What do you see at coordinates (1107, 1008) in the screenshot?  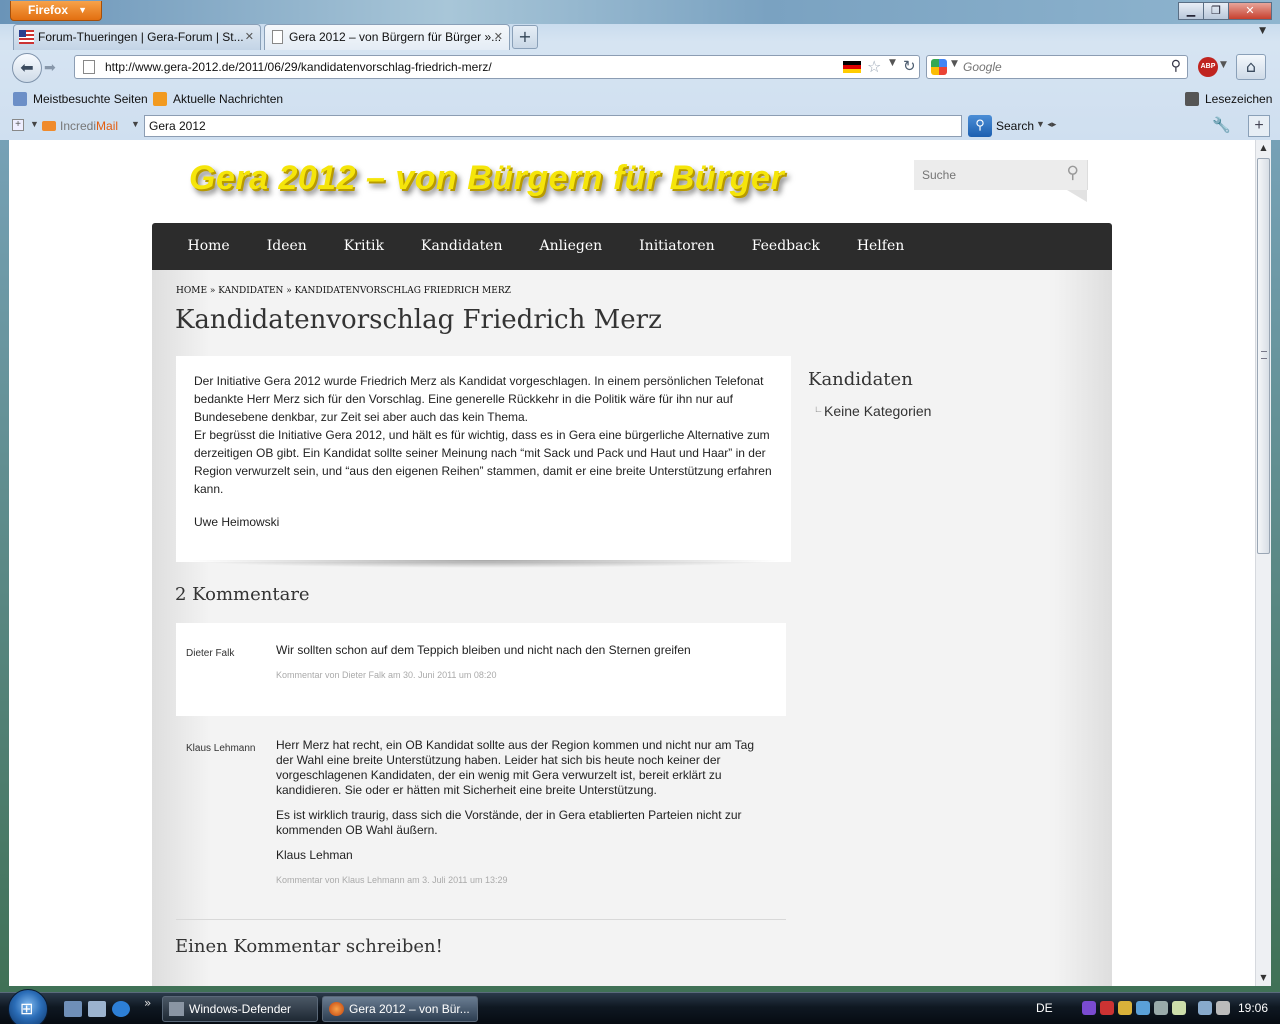 I see `tray-shield-icon` at bounding box center [1107, 1008].